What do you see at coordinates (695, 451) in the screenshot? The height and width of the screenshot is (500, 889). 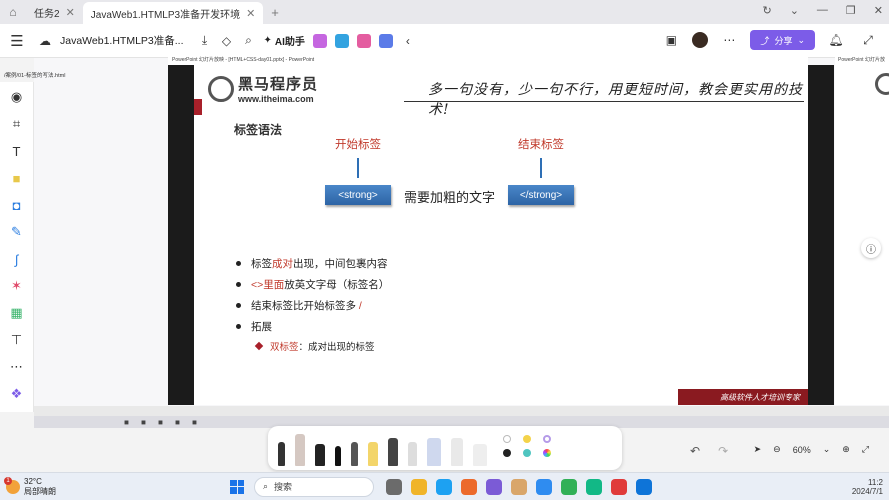 I see `undo-icon: ↶` at bounding box center [695, 451].